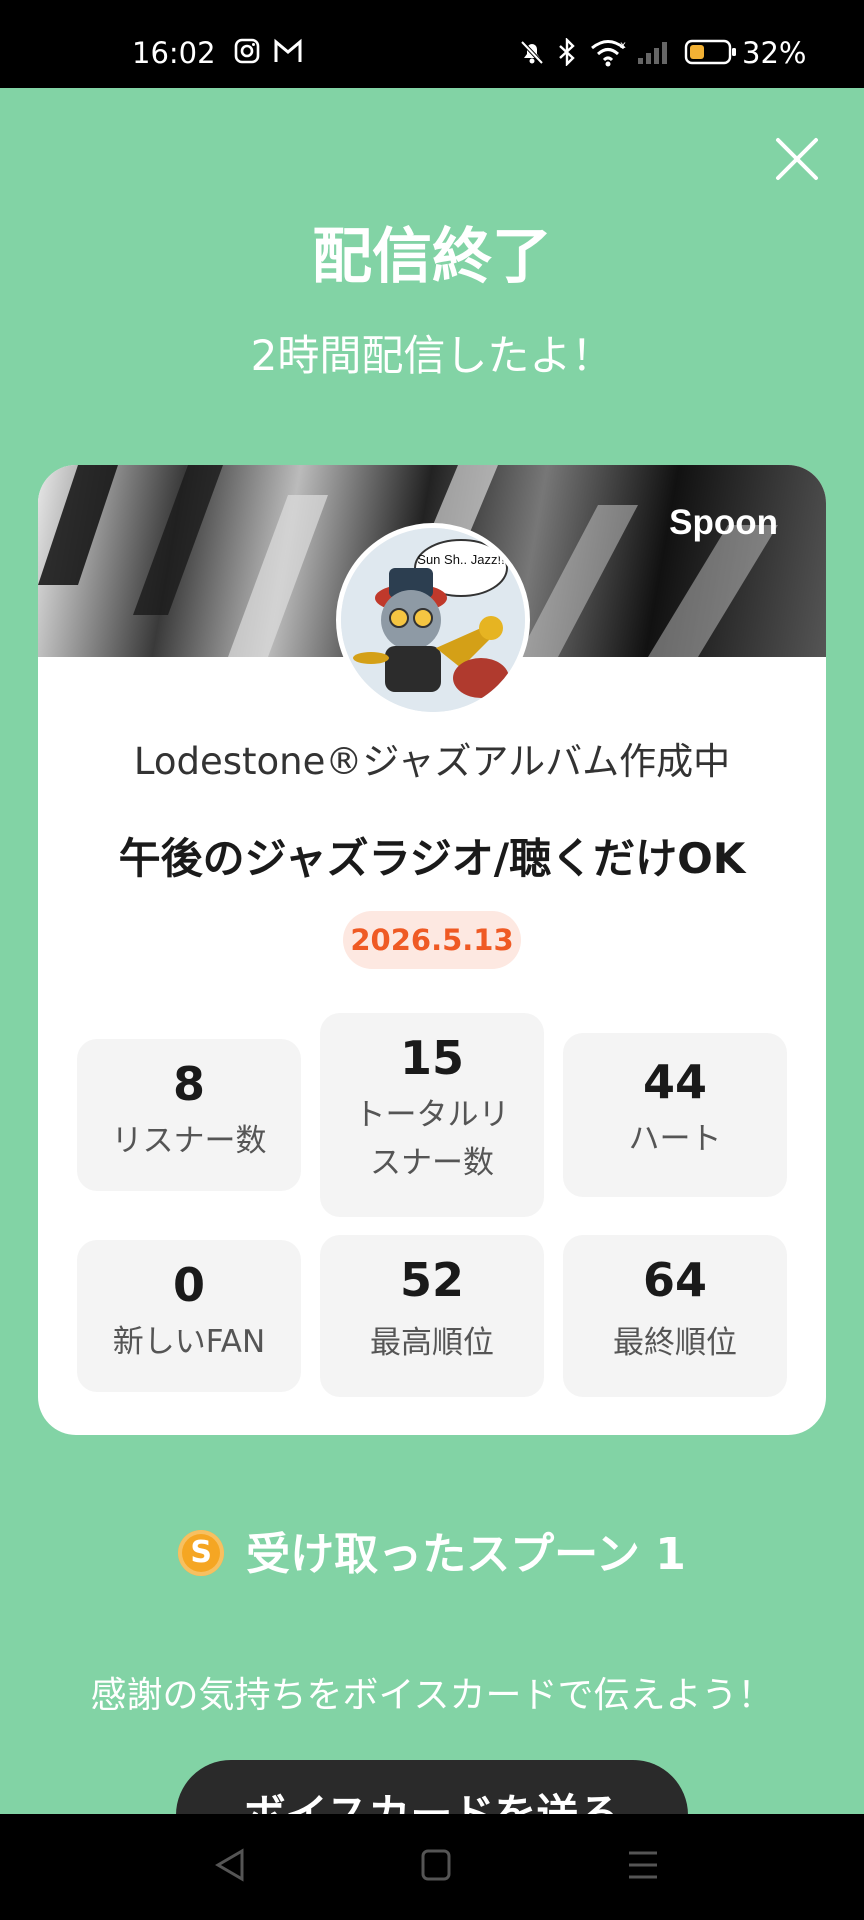 This screenshot has height=1920, width=864. I want to click on stat-hearts: 44 ハート, so click(675, 1115).